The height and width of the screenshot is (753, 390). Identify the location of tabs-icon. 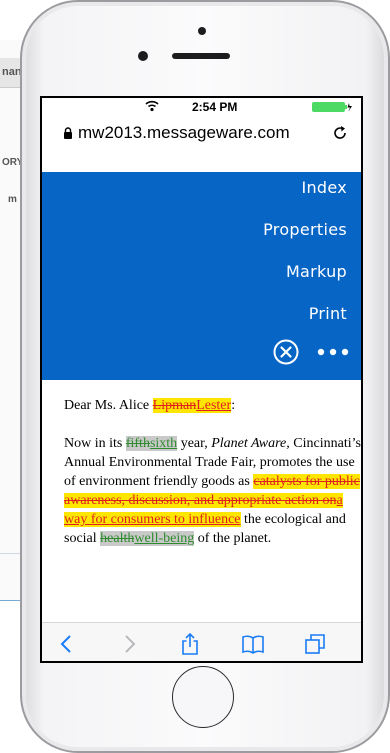
(315, 644).